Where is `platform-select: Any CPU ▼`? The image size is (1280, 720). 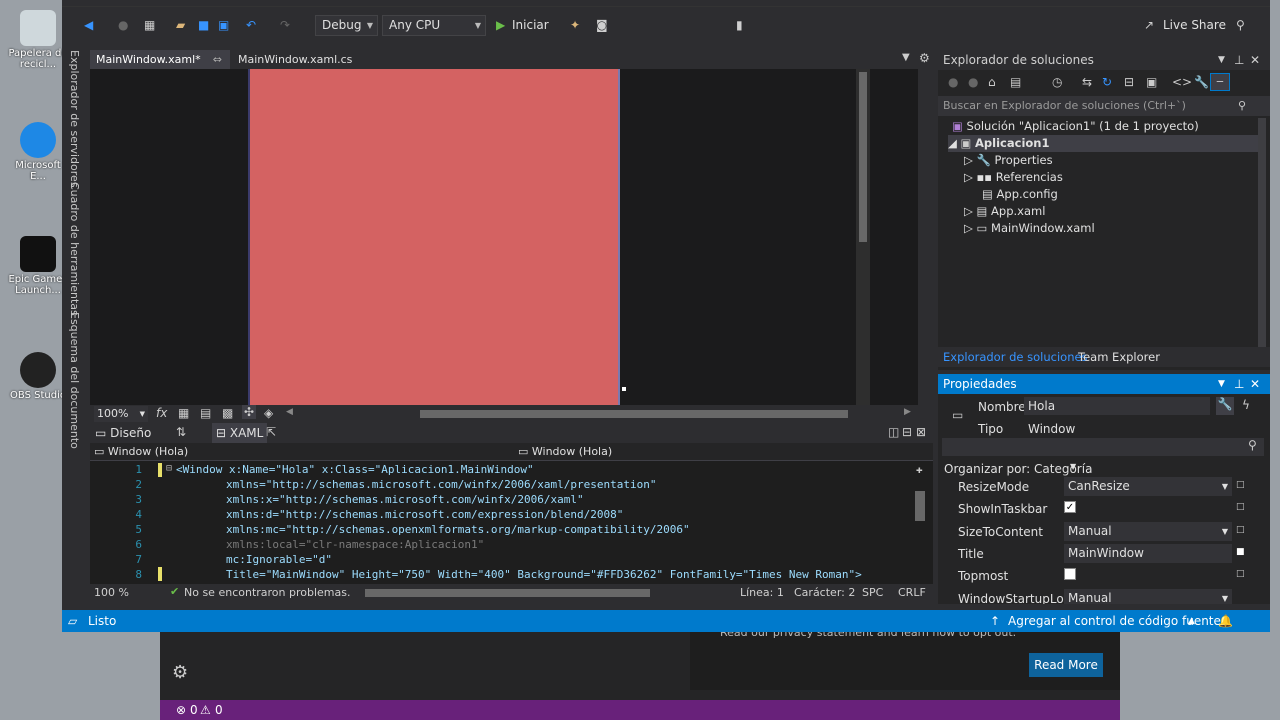
platform-select: Any CPU ▼ is located at coordinates (434, 25).